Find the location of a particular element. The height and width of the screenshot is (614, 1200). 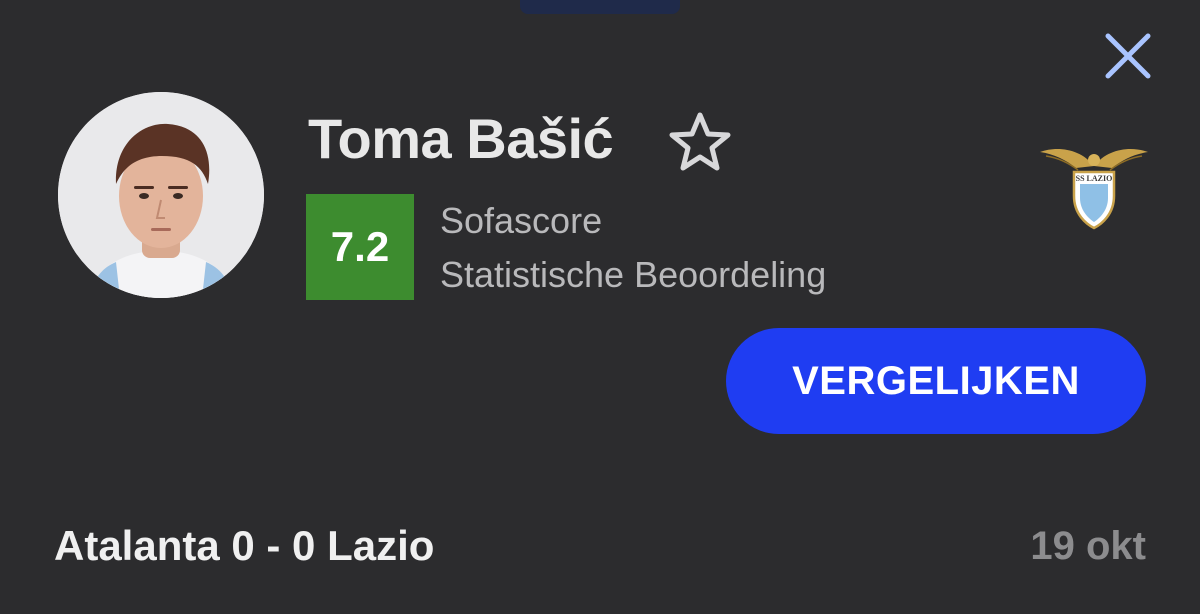

close-button is located at coordinates (1128, 56).